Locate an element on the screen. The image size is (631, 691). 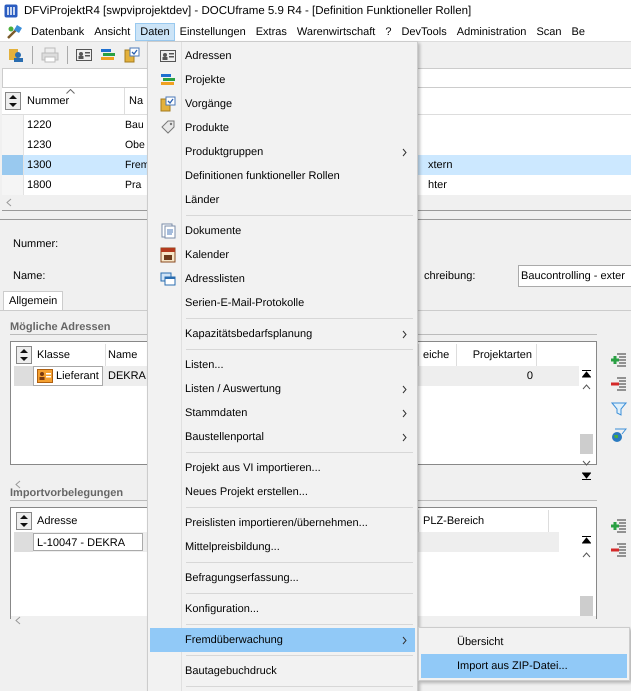
table-cell: 1300 is located at coordinates (39, 165).